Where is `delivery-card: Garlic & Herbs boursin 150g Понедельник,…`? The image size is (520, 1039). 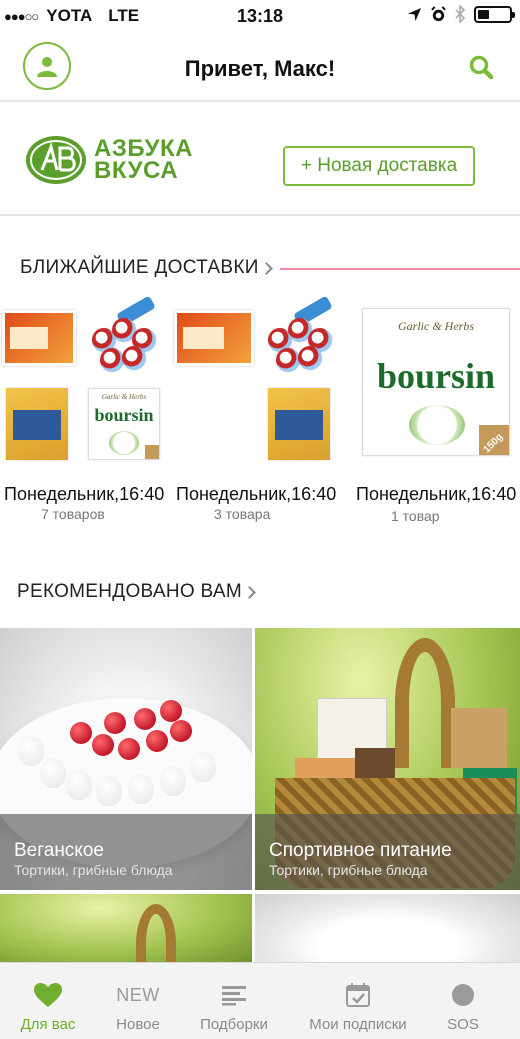 delivery-card: Garlic & Herbs boursin 150g Понедельник,… is located at coordinates (437, 408).